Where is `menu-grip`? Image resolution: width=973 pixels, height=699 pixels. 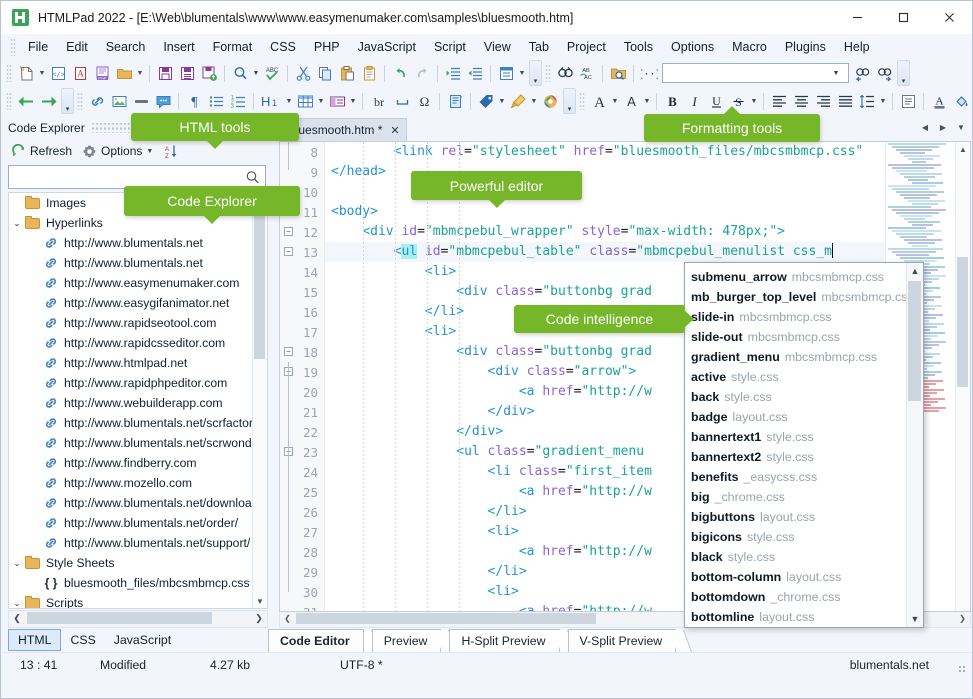 menu-grip is located at coordinates (13, 46).